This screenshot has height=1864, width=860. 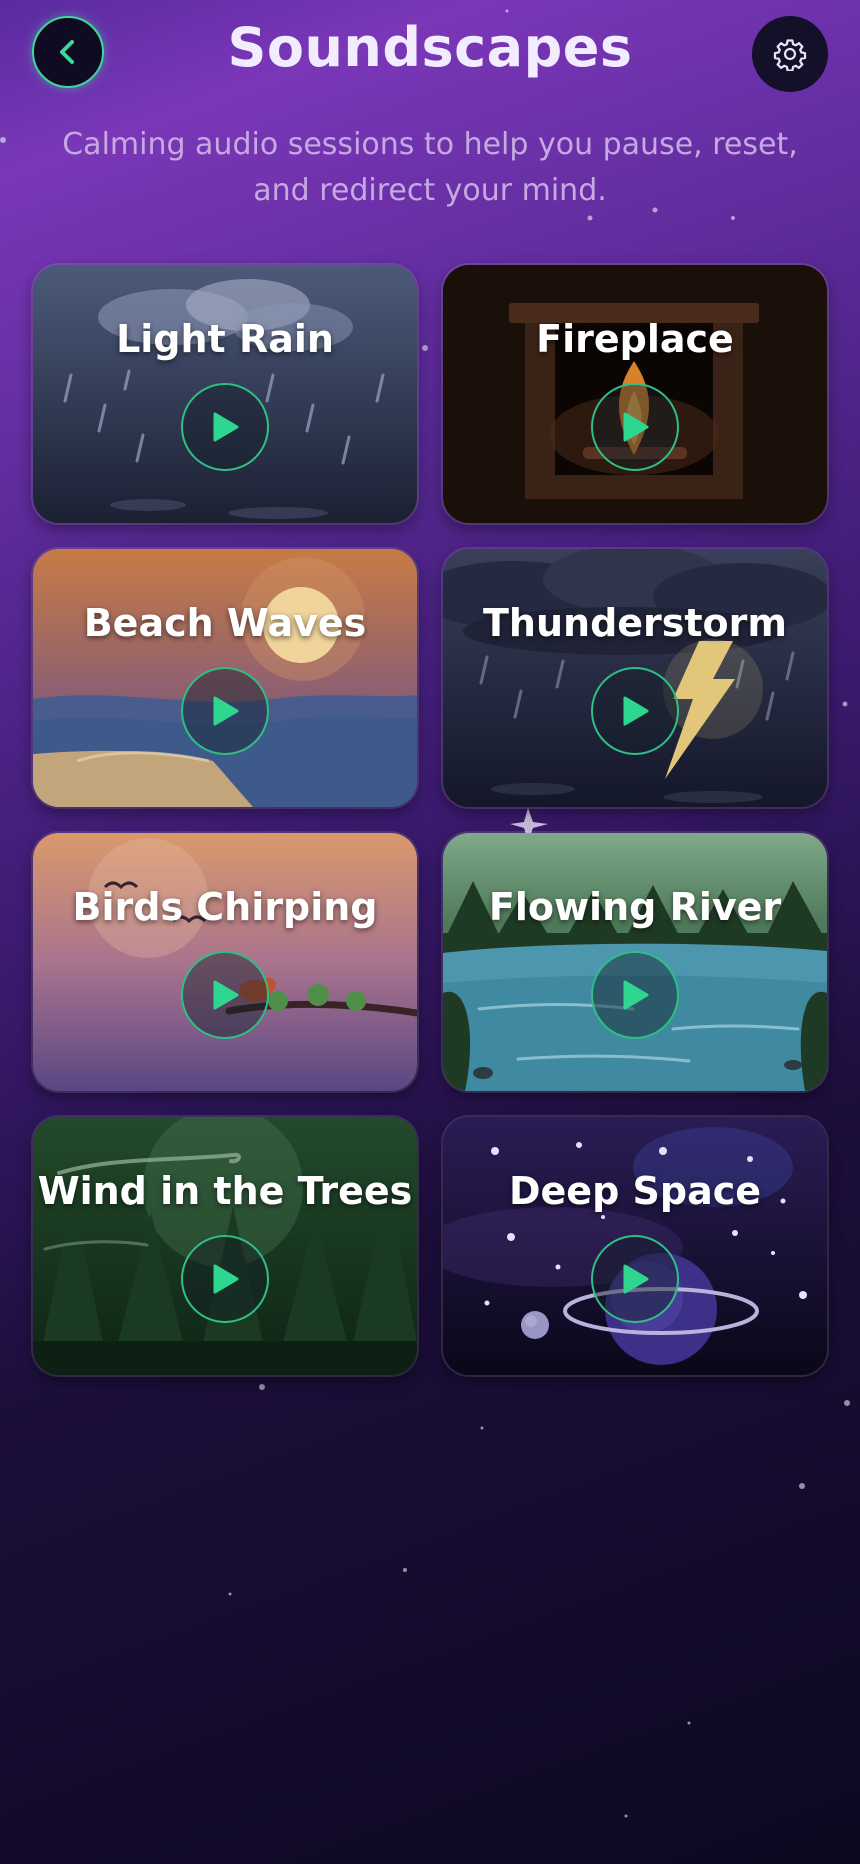 I want to click on soundscape-title: Fireplace, so click(x=635, y=339).